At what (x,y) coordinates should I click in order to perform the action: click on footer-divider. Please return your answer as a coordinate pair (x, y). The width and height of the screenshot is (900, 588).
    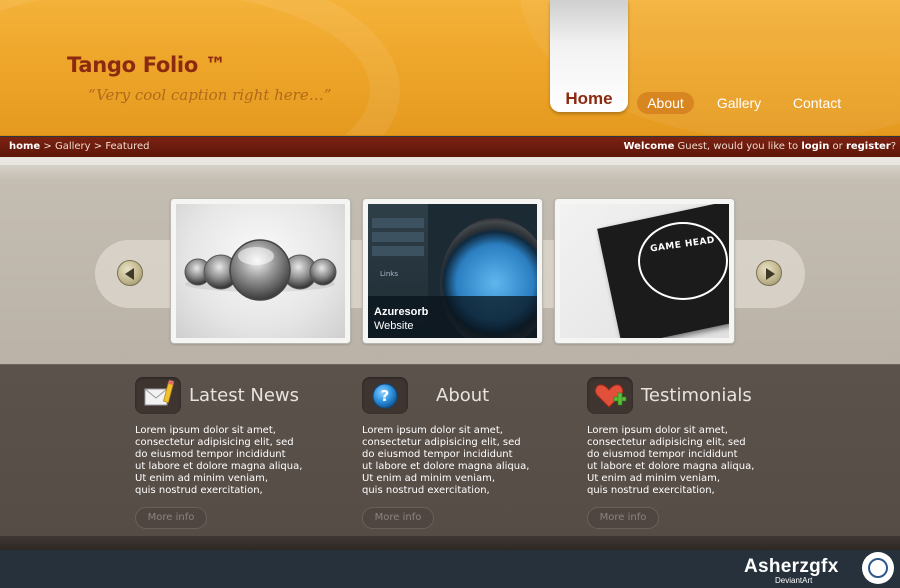
    Looking at the image, I should click on (450, 543).